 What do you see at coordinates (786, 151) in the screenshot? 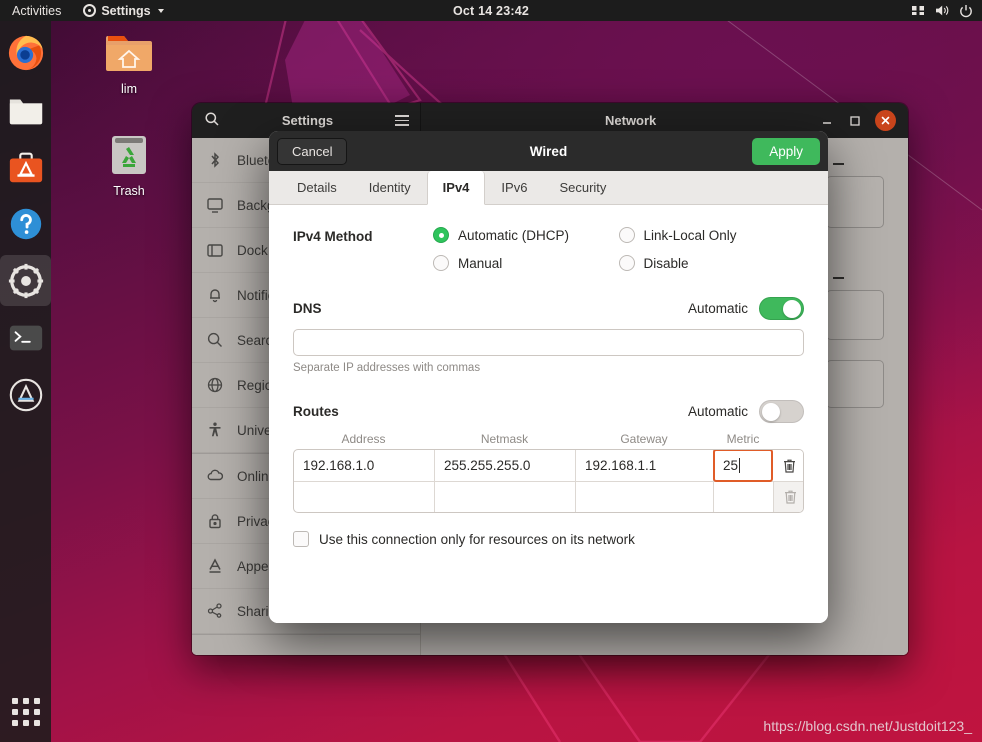
I see `apply-button: Apply` at bounding box center [786, 151].